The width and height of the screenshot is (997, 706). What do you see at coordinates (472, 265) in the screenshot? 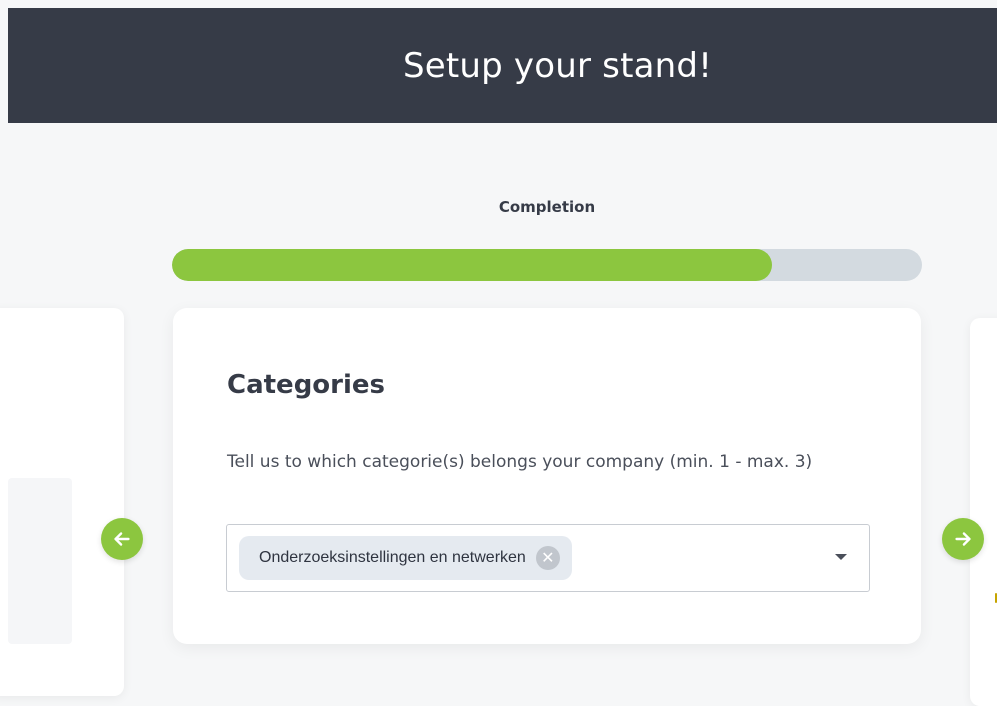
I see `progress-bar-fill` at bounding box center [472, 265].